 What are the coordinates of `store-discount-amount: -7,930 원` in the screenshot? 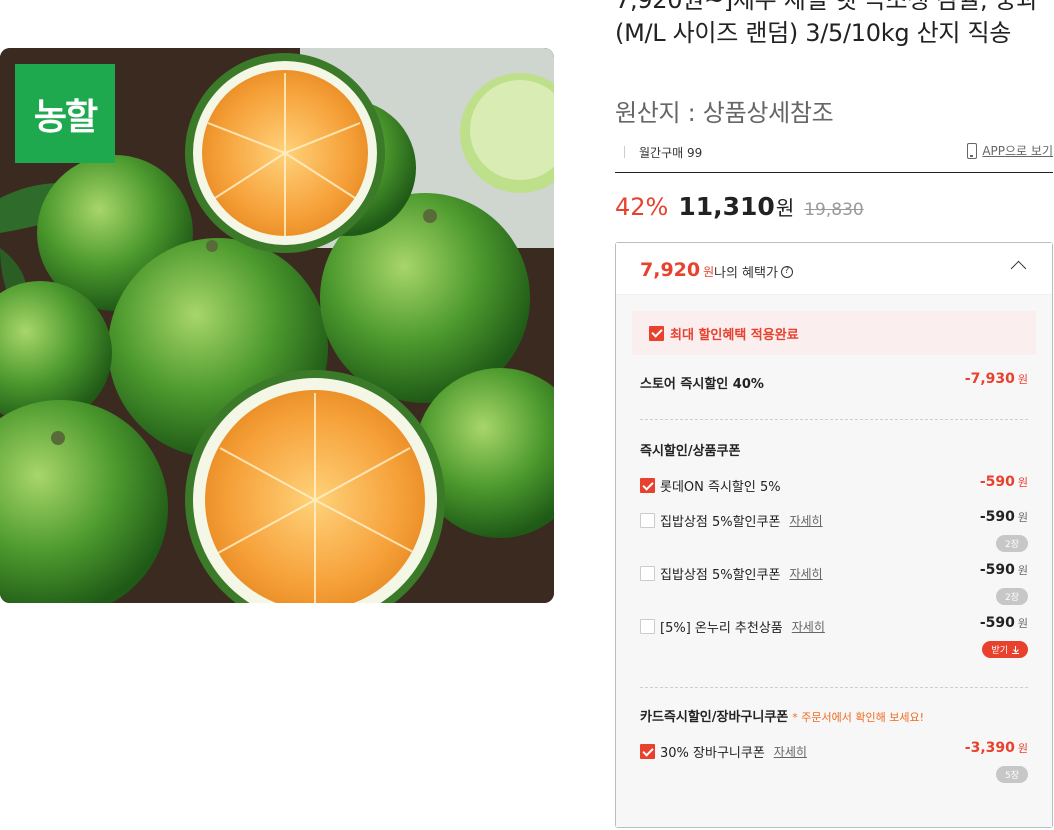 It's located at (996, 379).